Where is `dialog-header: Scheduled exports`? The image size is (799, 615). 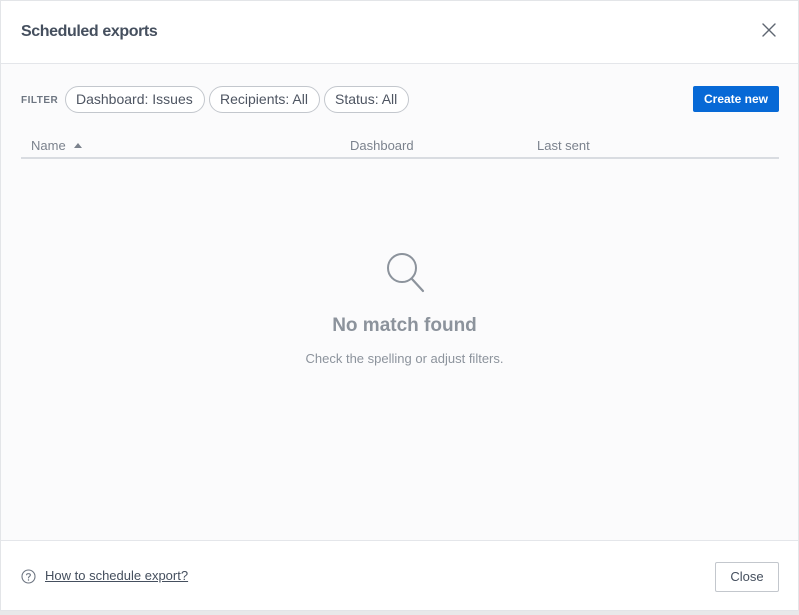
dialog-header: Scheduled exports is located at coordinates (399, 32).